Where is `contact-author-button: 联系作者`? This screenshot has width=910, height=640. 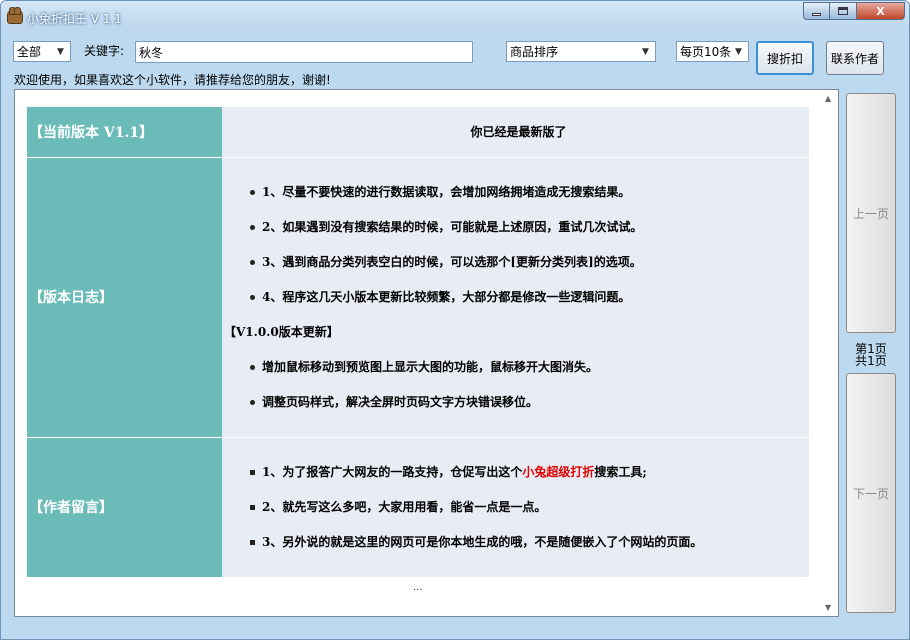 contact-author-button: 联系作者 is located at coordinates (855, 58).